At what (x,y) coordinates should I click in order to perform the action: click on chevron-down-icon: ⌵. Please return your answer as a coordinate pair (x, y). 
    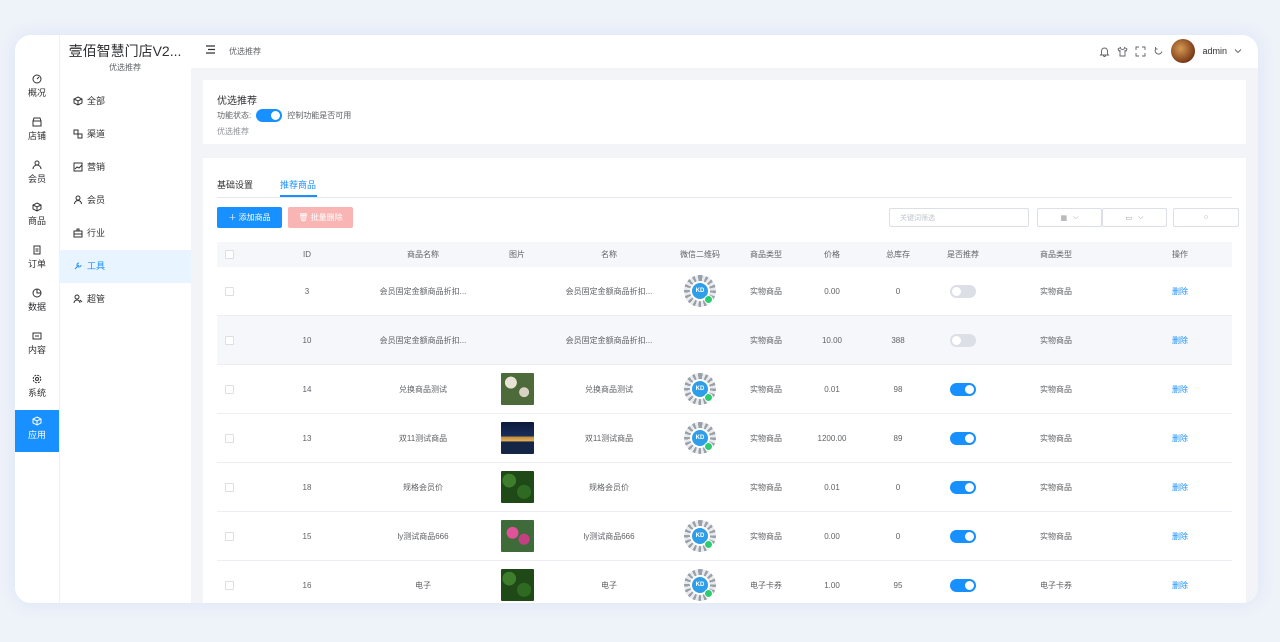
    Looking at the image, I should click on (1076, 217).